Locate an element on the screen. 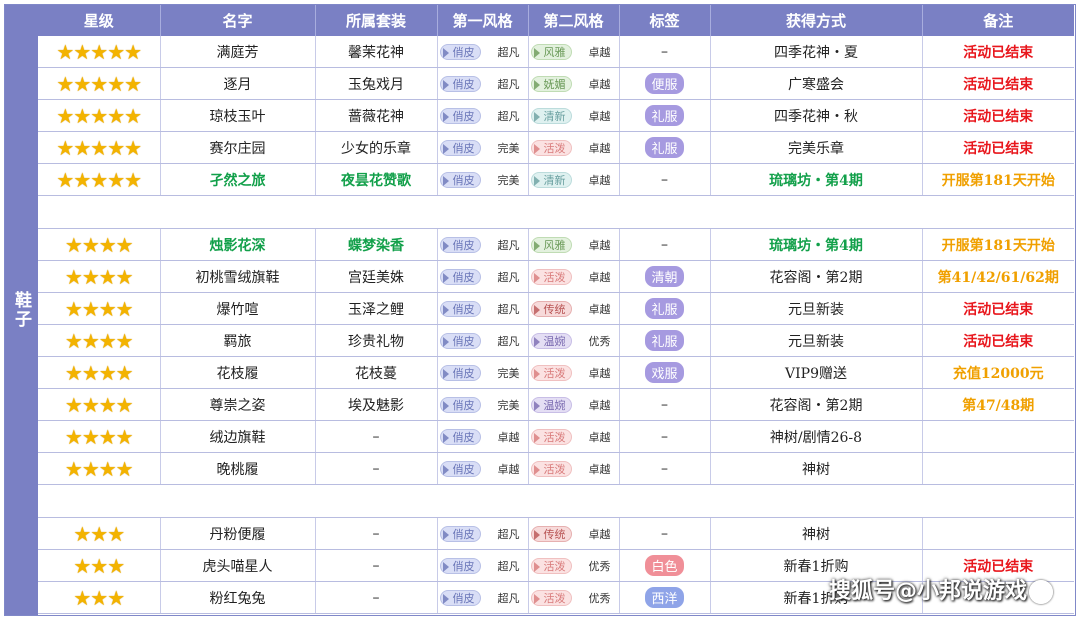  style2-wrap: 风雅 卓越 is located at coordinates (574, 244).